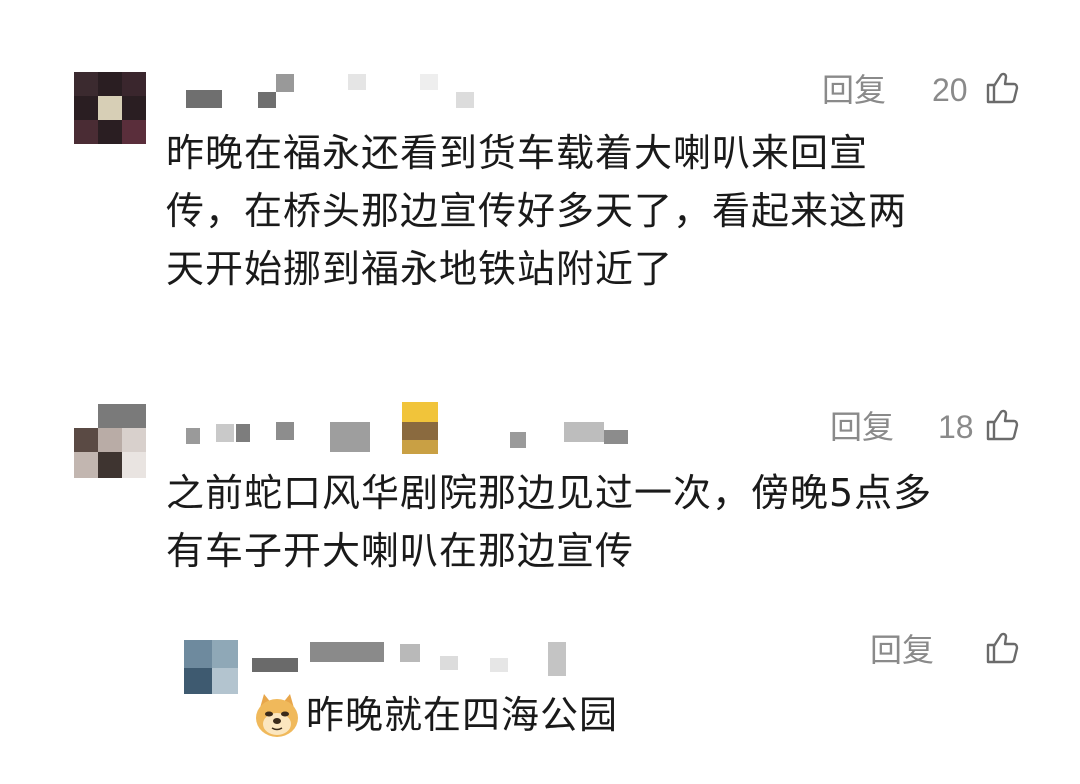  Describe the element at coordinates (950, 90) in the screenshot. I see `like-count: 20` at that location.